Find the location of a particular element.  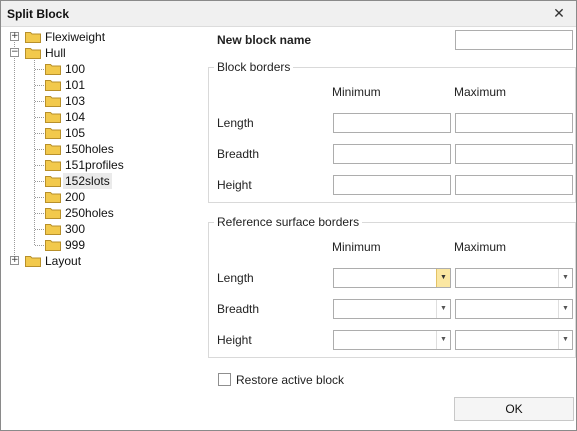

tree-item-105: 105 is located at coordinates (105, 133).